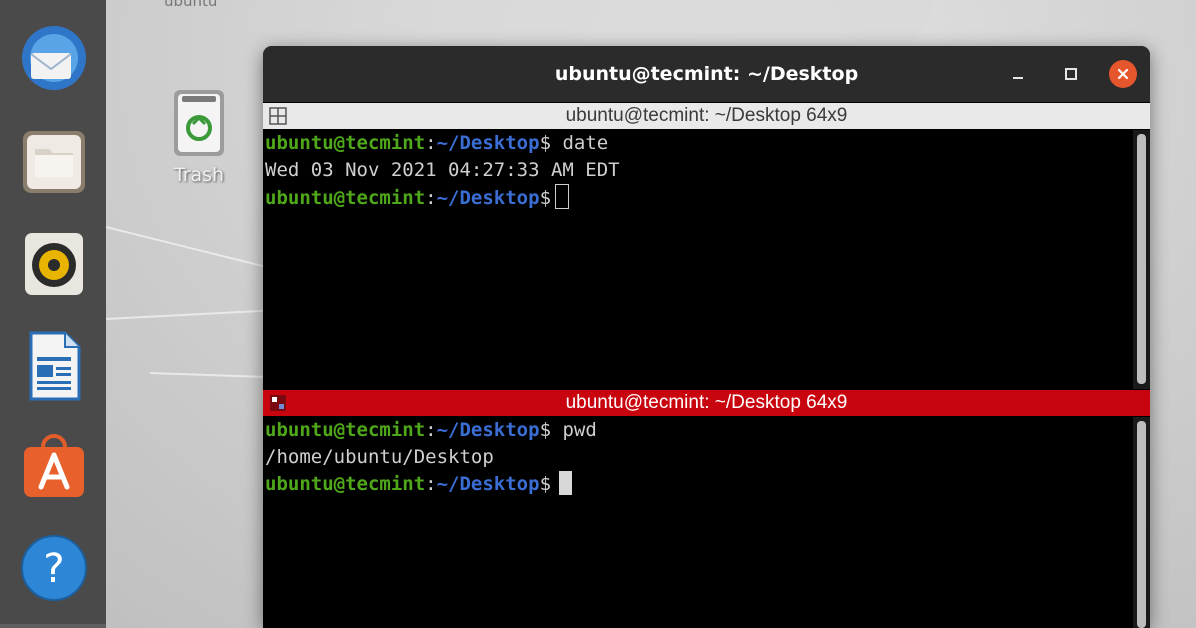 The height and width of the screenshot is (628, 1196). What do you see at coordinates (190, 5) in the screenshot?
I see `desktop-home-label: ubuntu` at bounding box center [190, 5].